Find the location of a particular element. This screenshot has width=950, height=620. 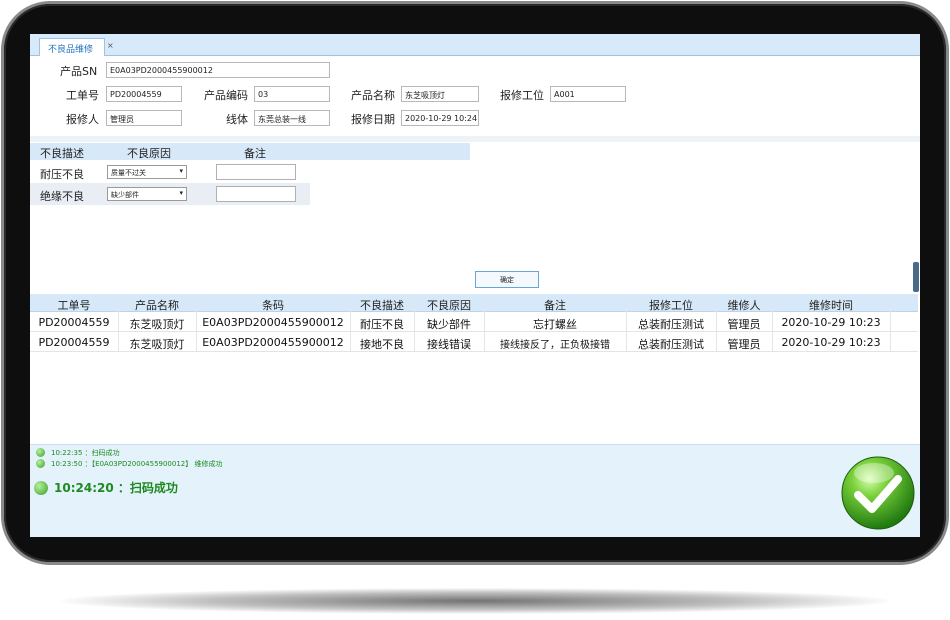

code-input: 03 is located at coordinates (292, 94).